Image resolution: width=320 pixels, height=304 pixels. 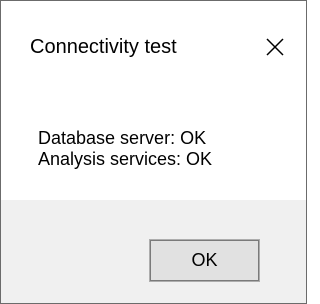 I want to click on database-server-status: Database server: OK, so click(x=122, y=138).